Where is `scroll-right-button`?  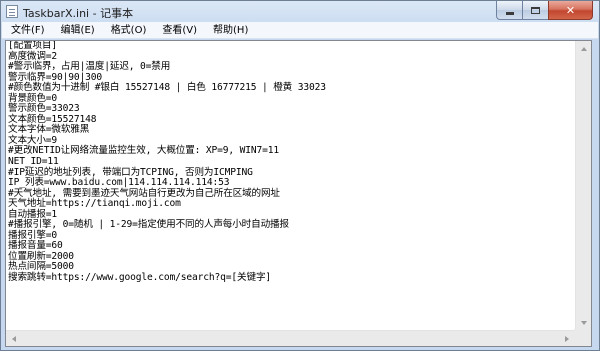 scroll-right-button is located at coordinates (567, 339).